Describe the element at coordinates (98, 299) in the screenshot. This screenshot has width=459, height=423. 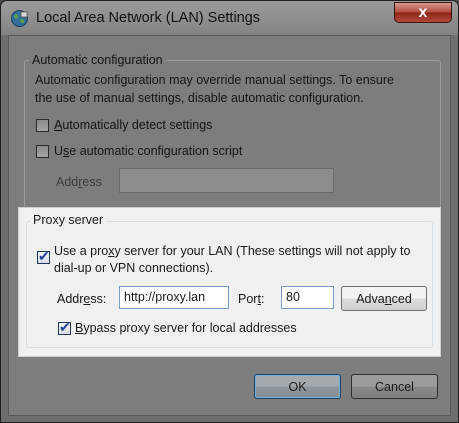
I see `proxy-address-rest: ss:` at that location.